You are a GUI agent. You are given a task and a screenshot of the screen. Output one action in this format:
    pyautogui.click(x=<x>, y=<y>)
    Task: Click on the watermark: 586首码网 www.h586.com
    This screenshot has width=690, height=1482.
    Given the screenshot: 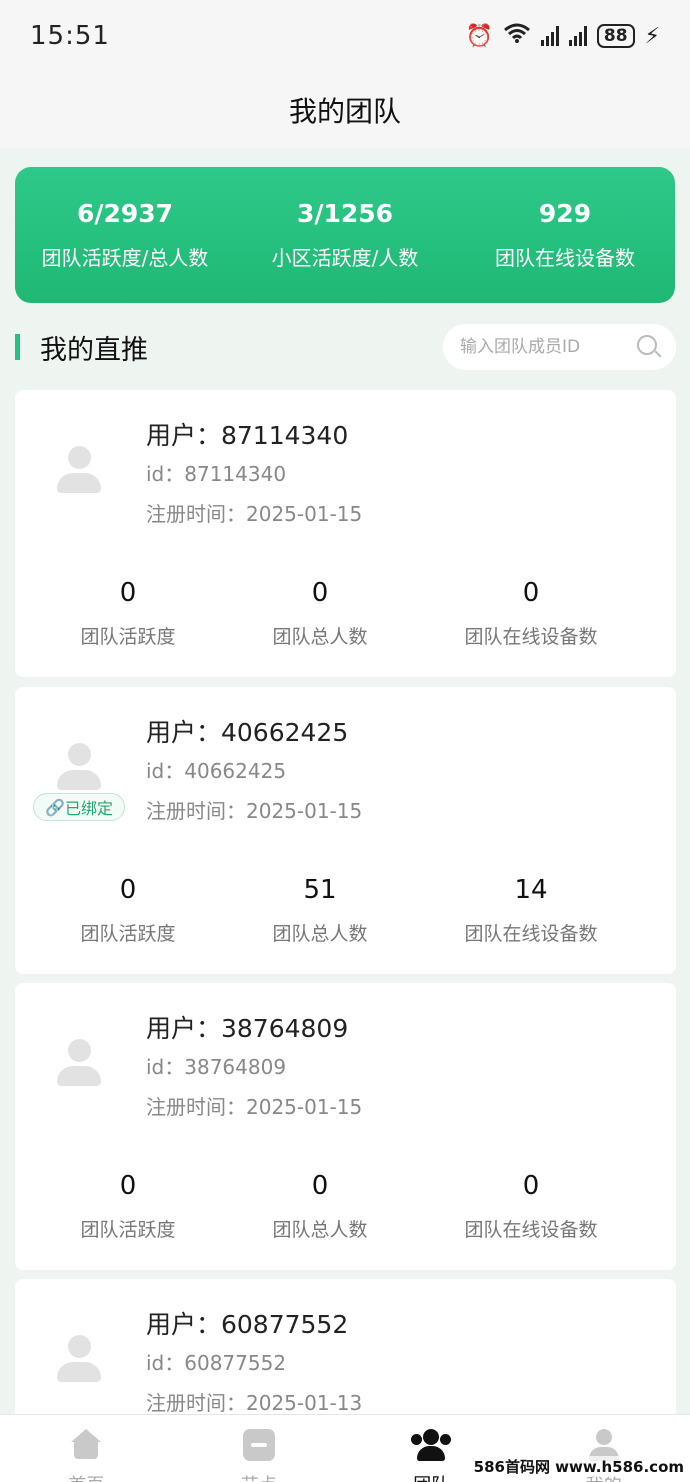 What is the action you would take?
    pyautogui.click(x=578, y=1466)
    